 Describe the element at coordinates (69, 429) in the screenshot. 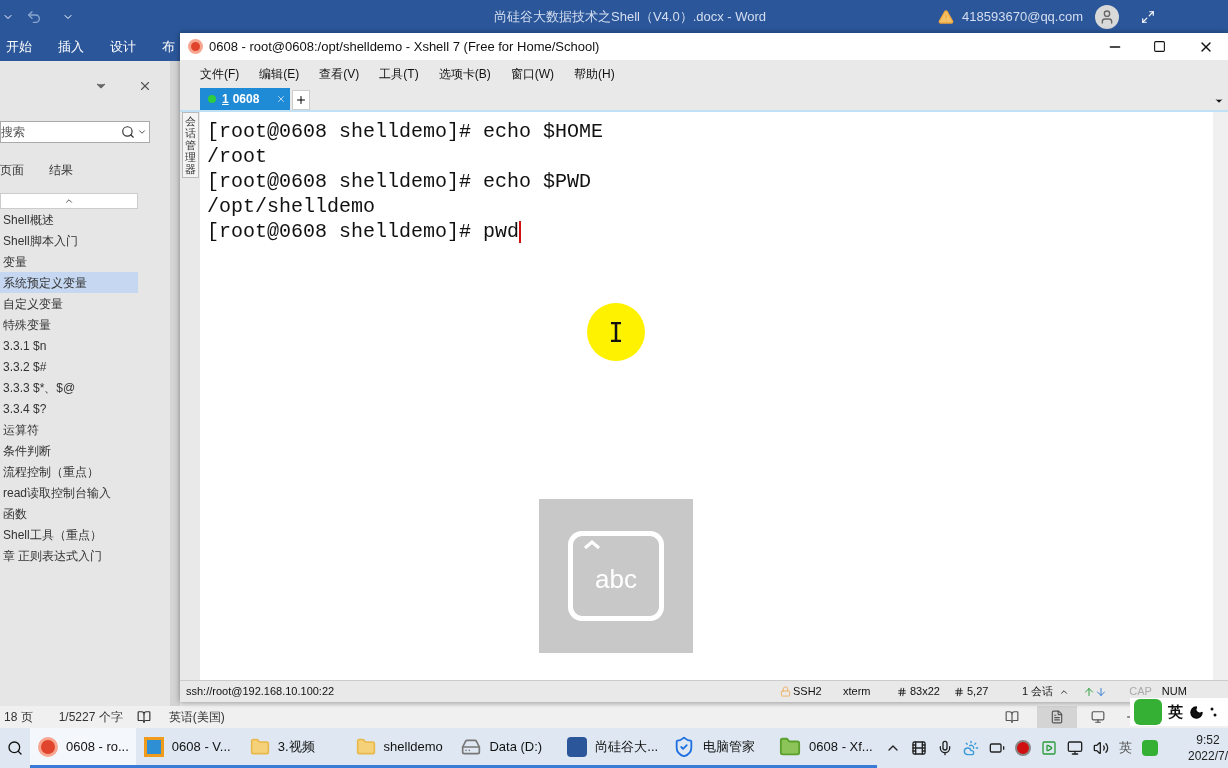

I see `nav-item: 运算符` at that location.